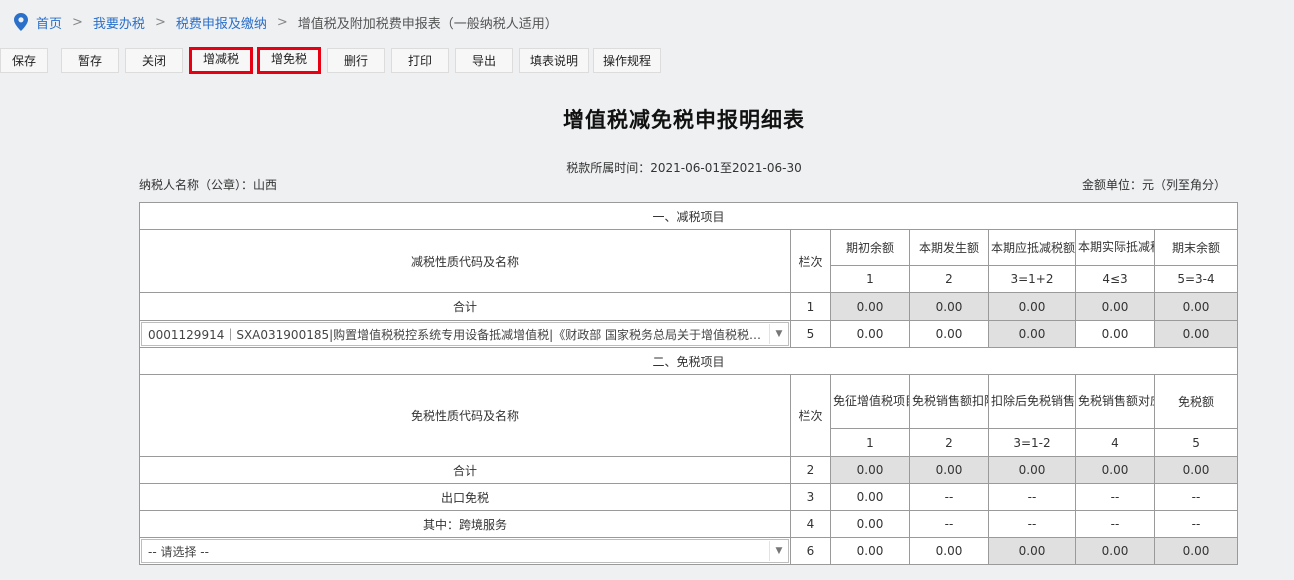 This screenshot has width=1294, height=580. I want to click on exemption-amount-cell: 0.00, so click(1196, 551).